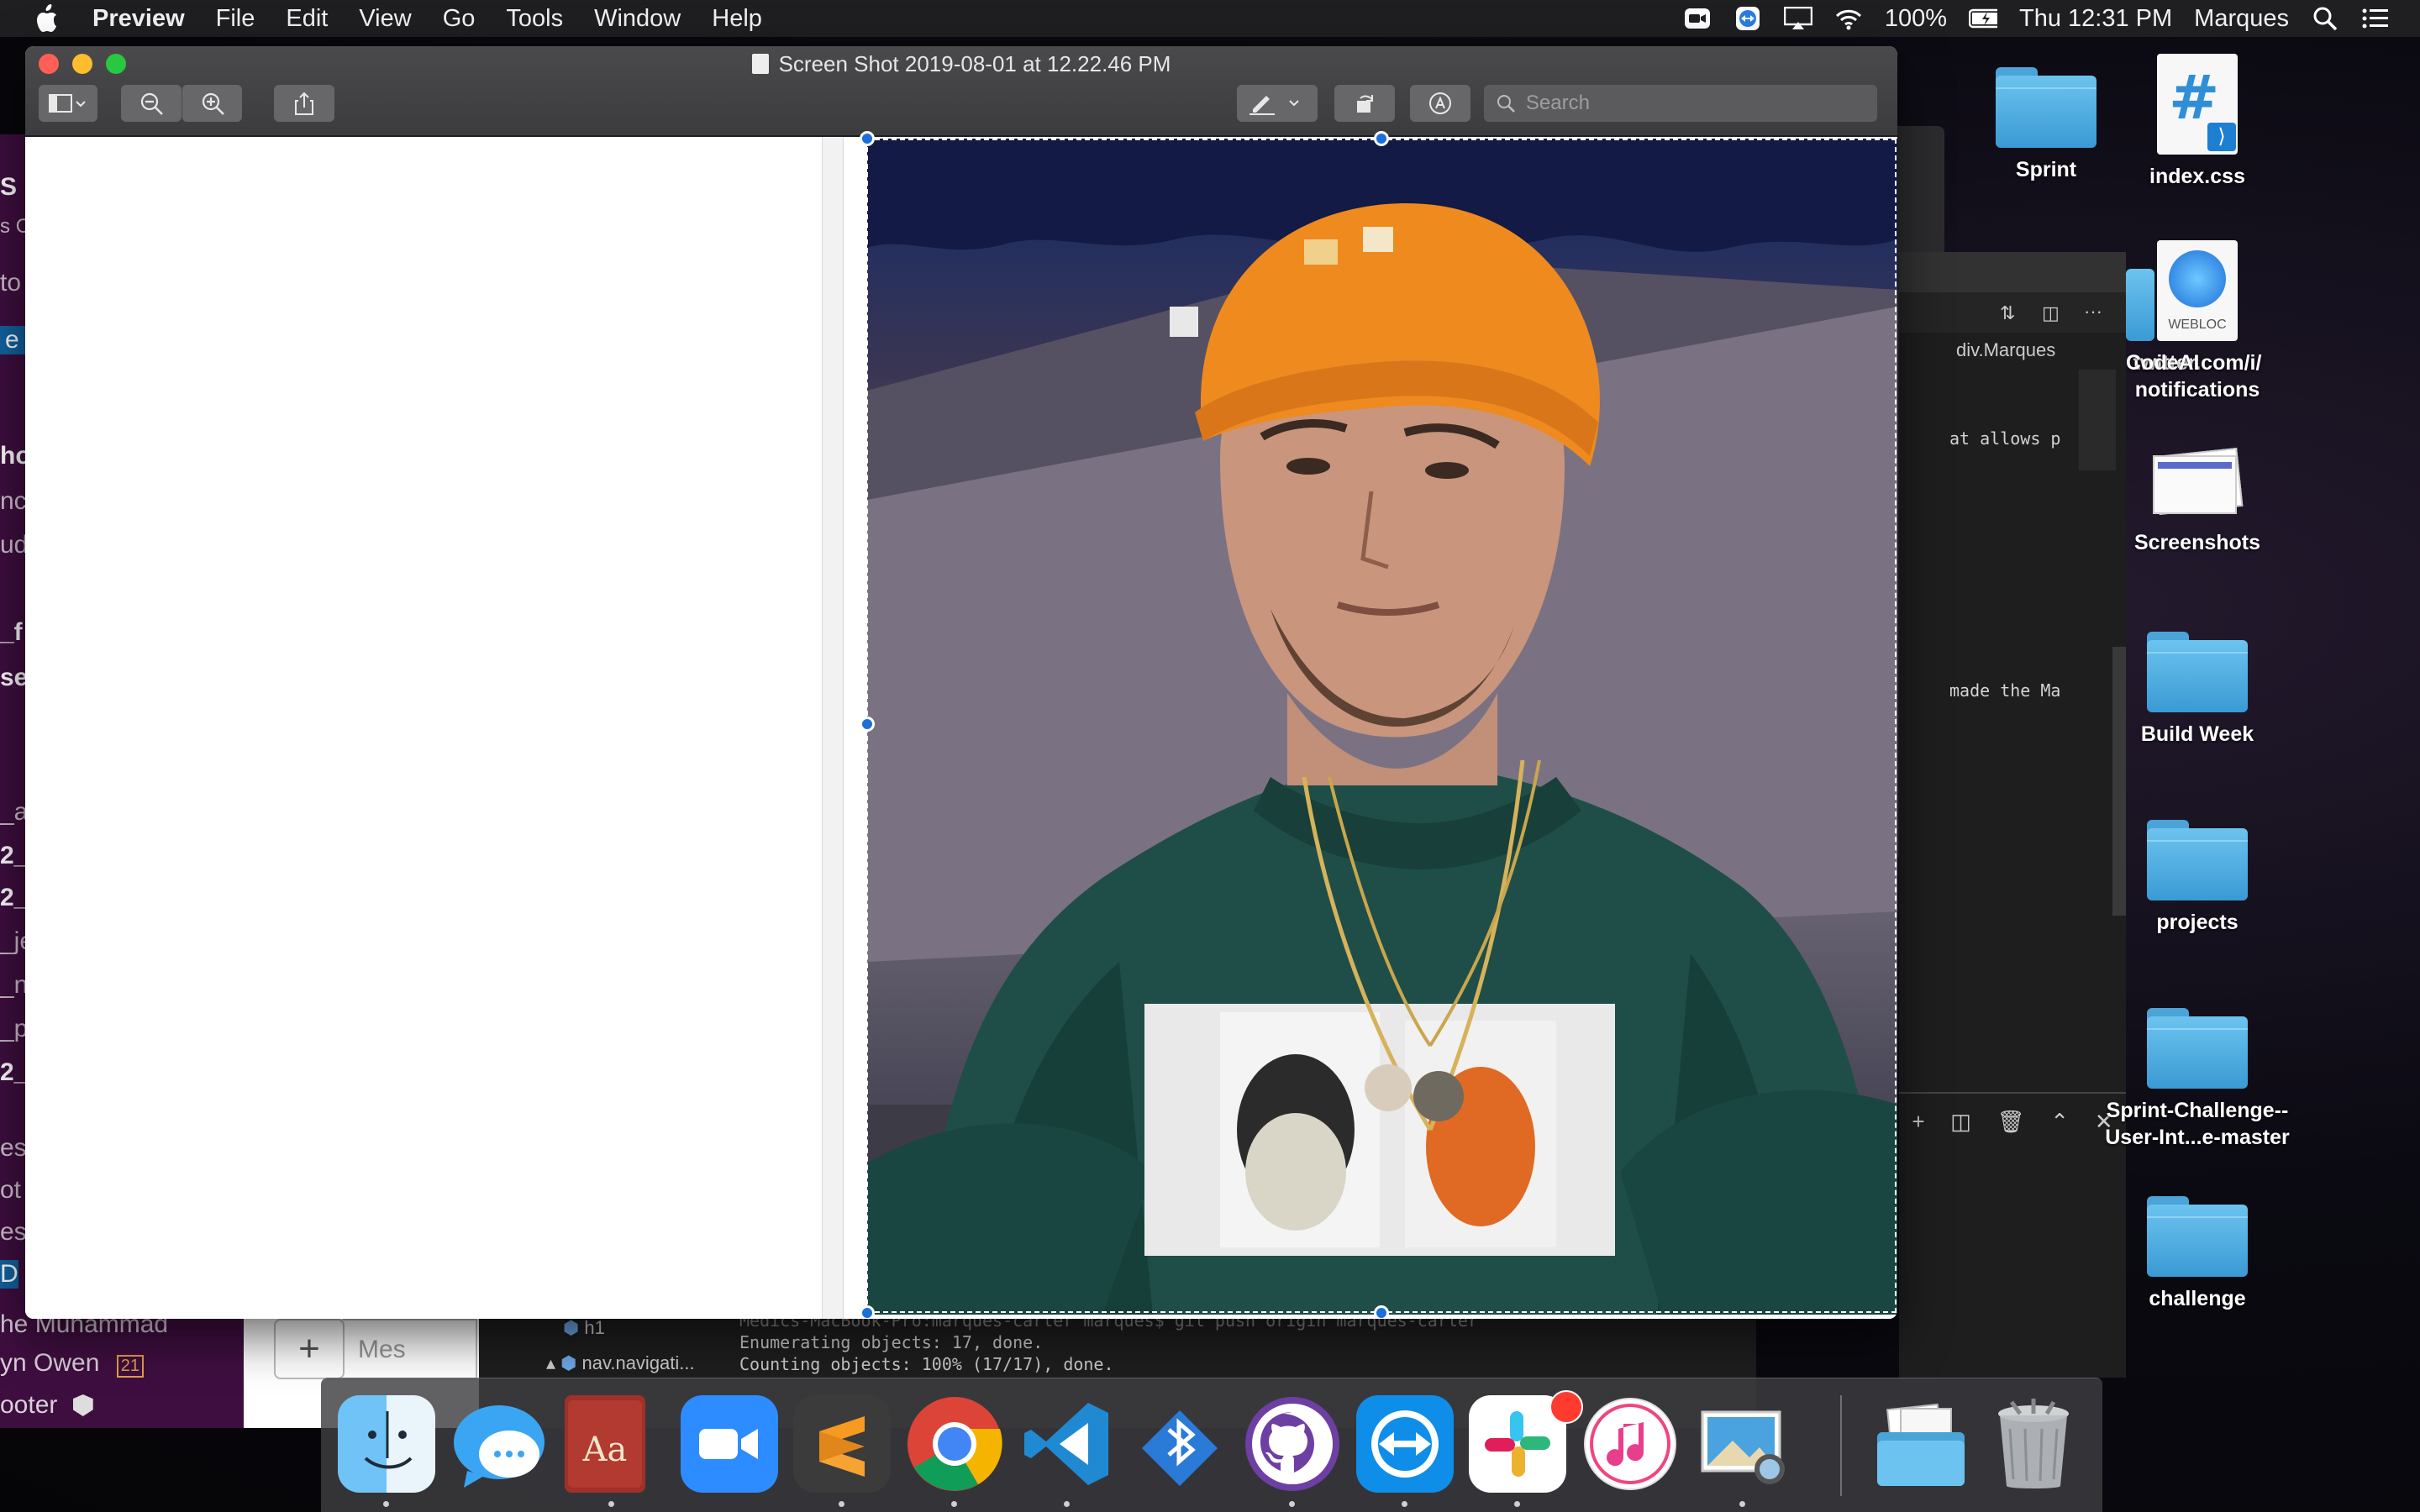  I want to click on slack-fragment: _f, so click(11, 632).